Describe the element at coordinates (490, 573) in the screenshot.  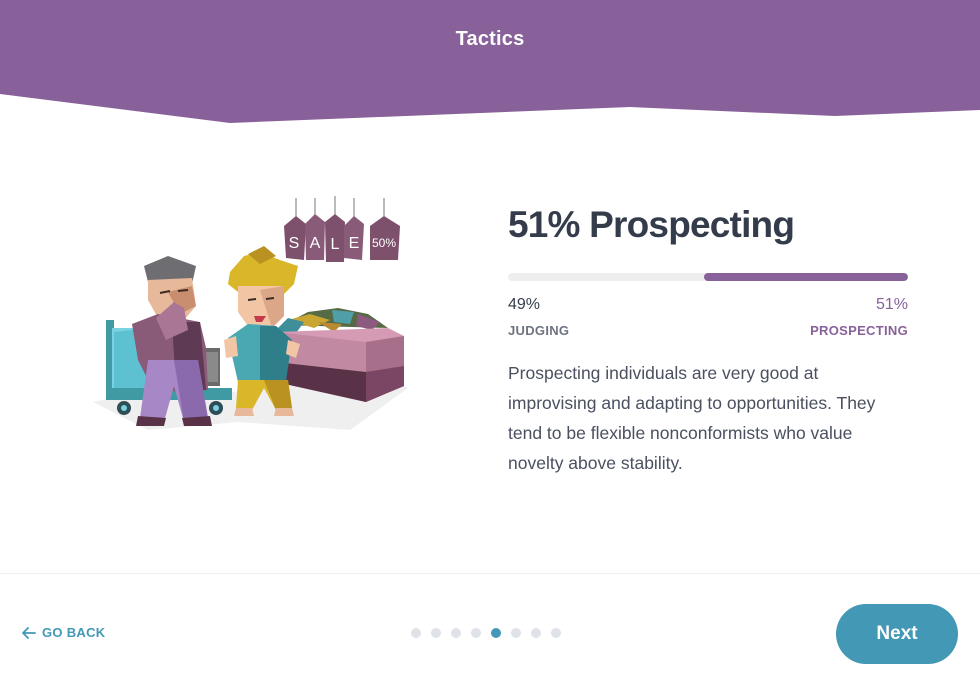
I see `footer-divider` at that location.